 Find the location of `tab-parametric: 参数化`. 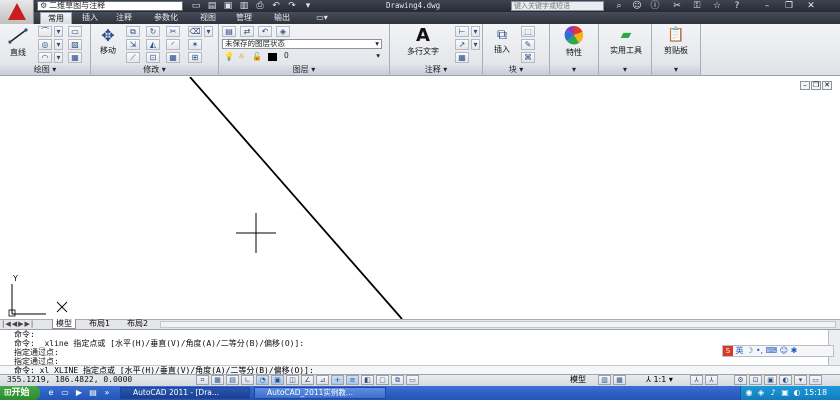

tab-parametric: 参数化 is located at coordinates (166, 18).